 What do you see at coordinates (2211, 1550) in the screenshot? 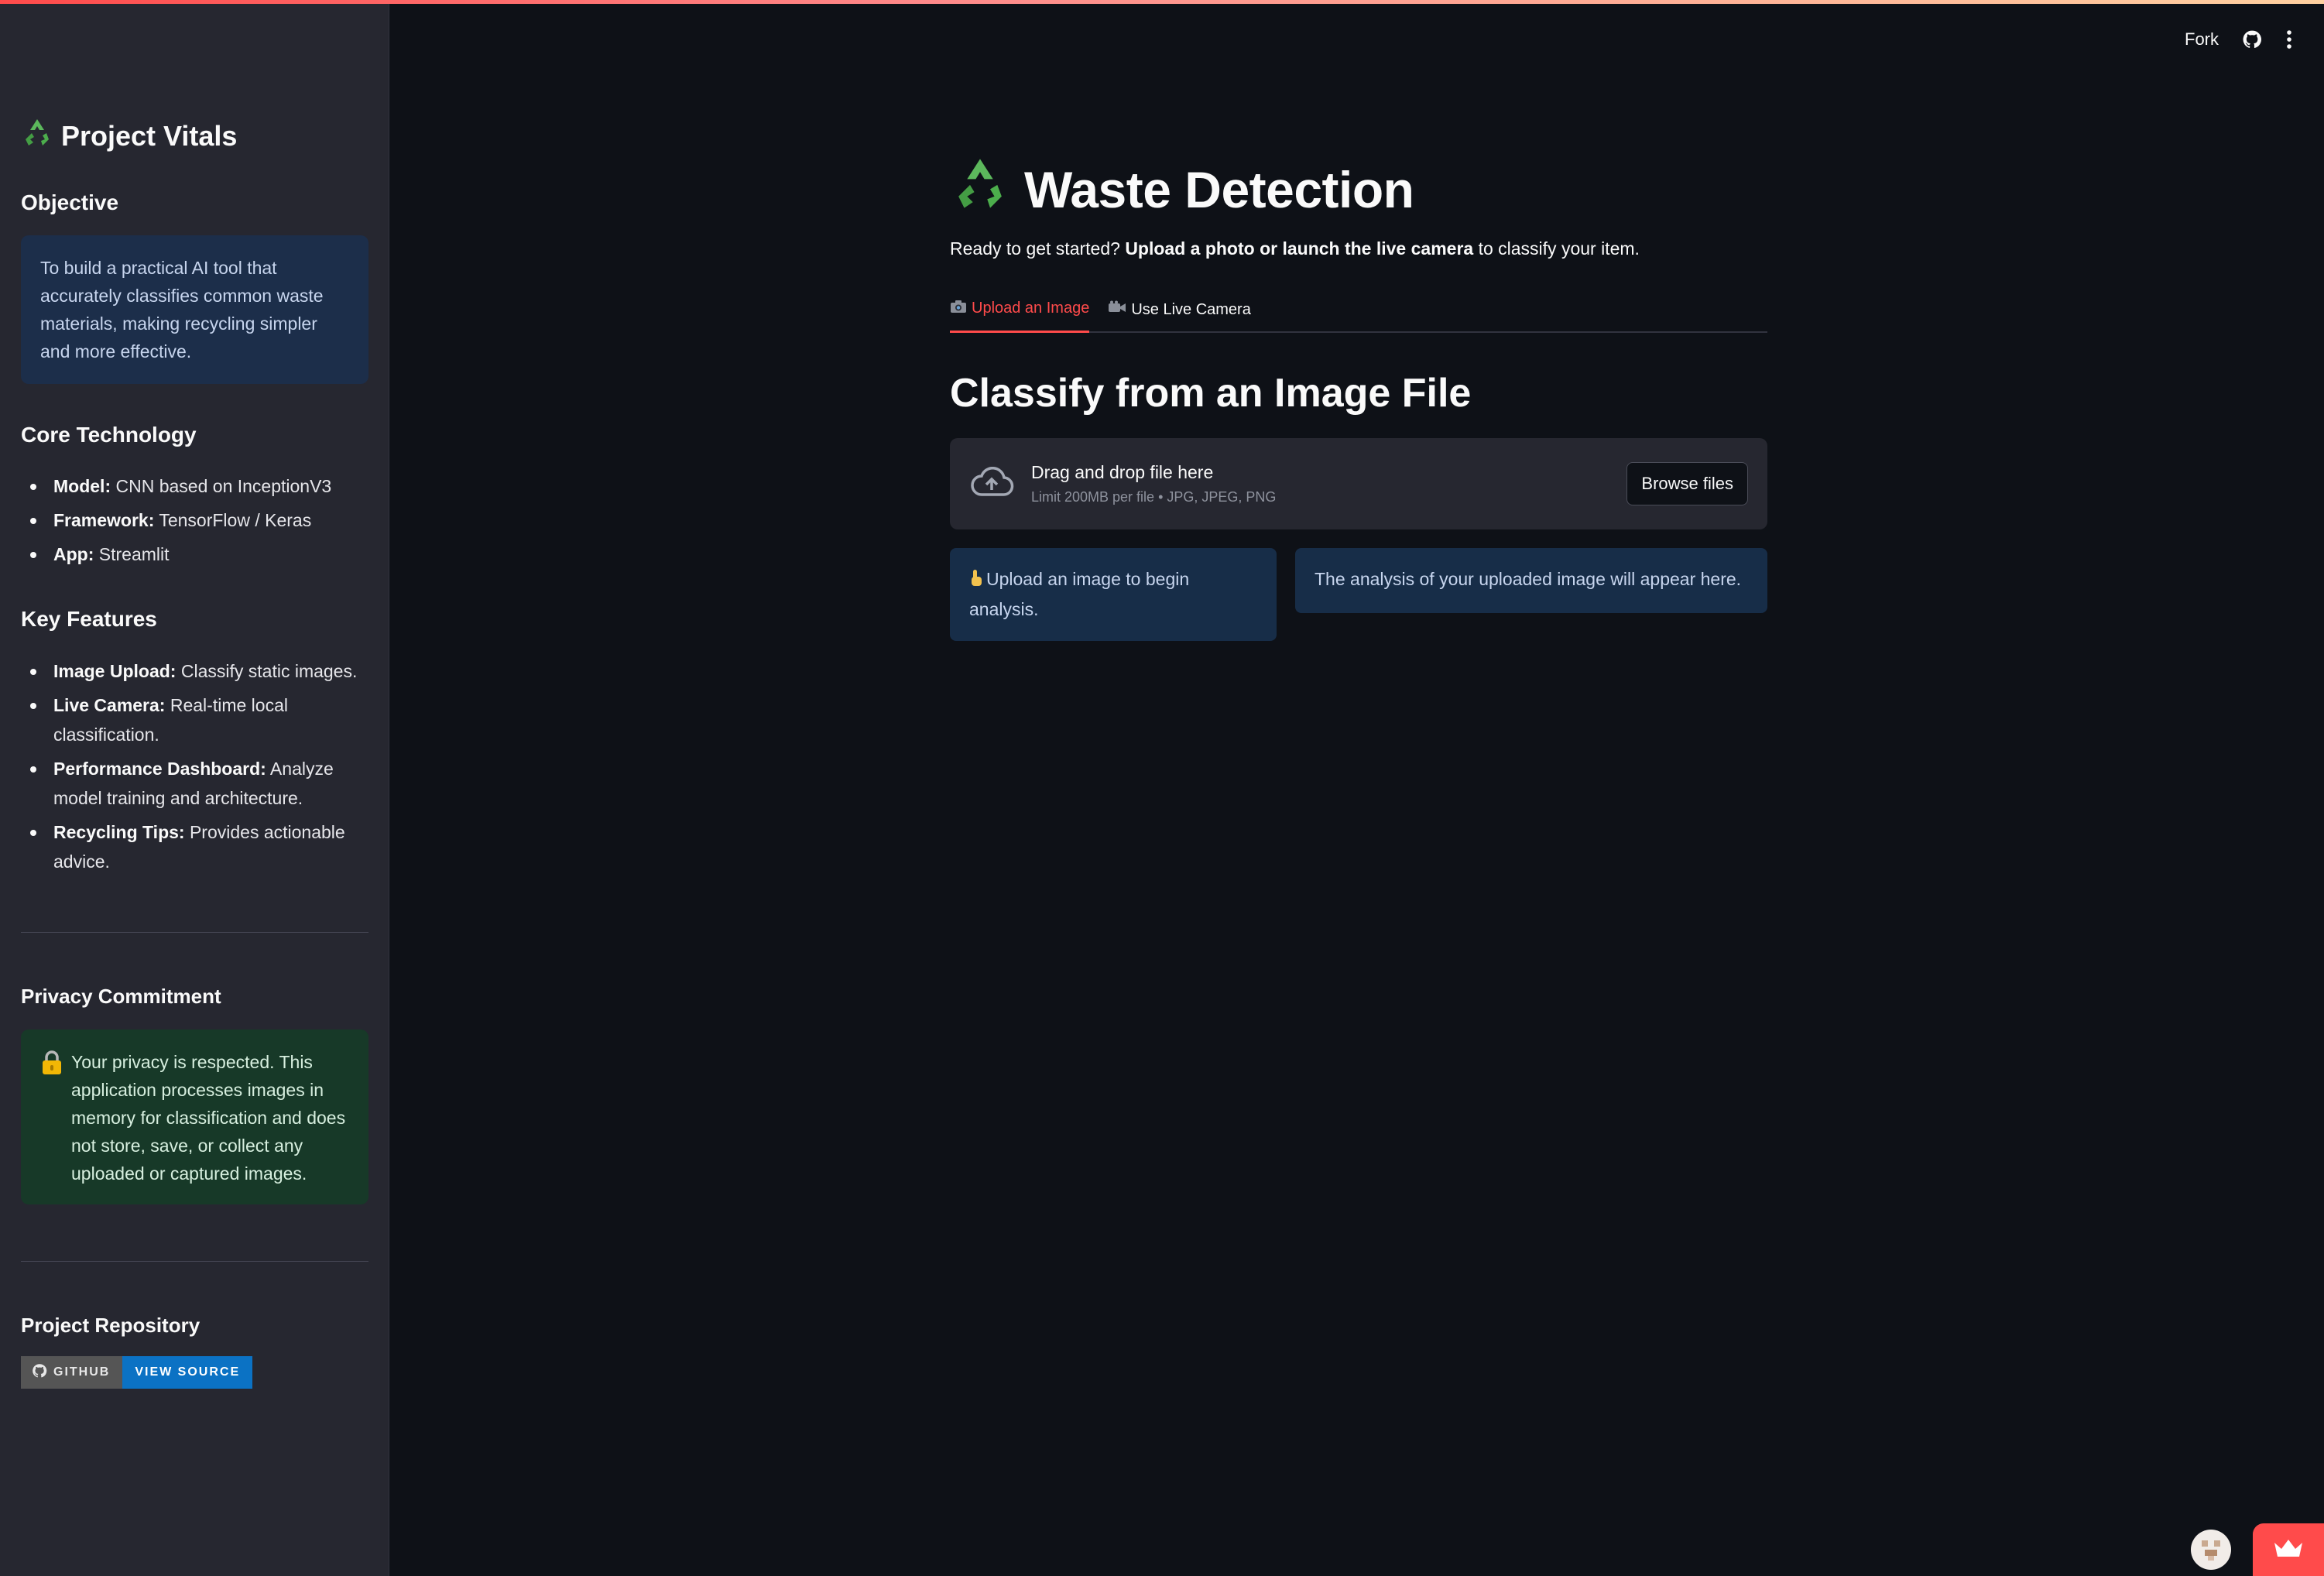
I see `avatar` at bounding box center [2211, 1550].